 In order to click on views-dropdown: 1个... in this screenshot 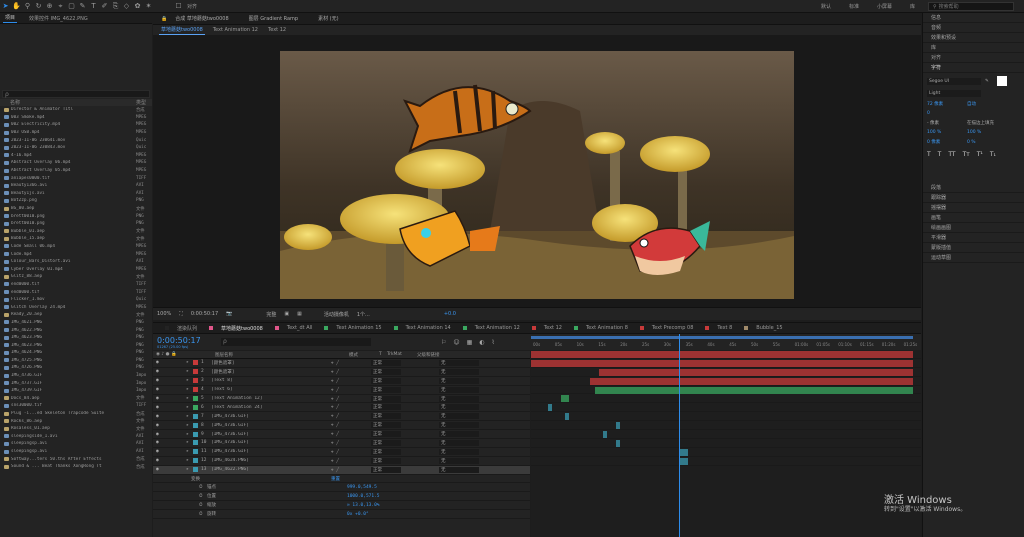, I will do `click(363, 314)`.